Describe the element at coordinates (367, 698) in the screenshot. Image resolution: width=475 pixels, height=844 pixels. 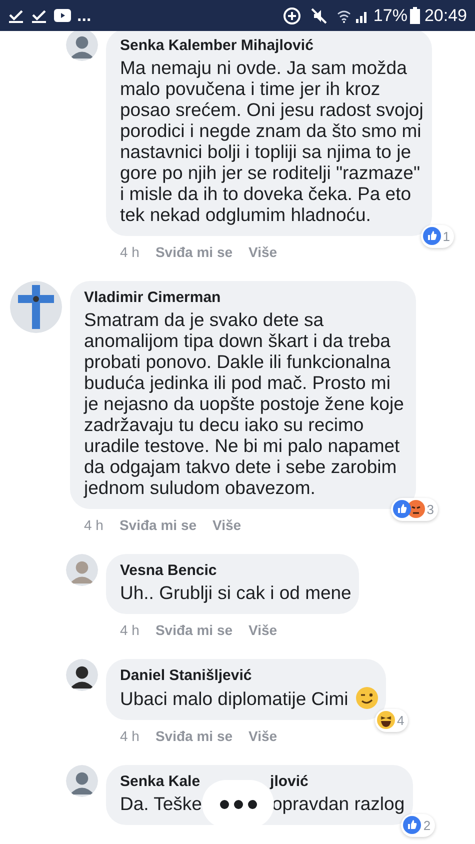
I see `winking-emoji-icon` at that location.